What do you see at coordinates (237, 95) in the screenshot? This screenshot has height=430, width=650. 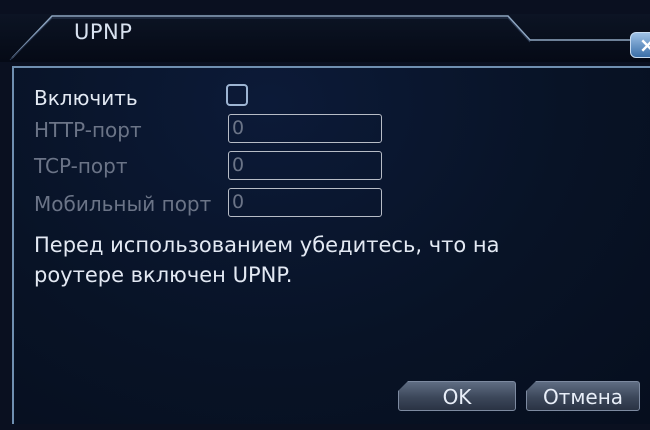 I see `enable-checkbox` at bounding box center [237, 95].